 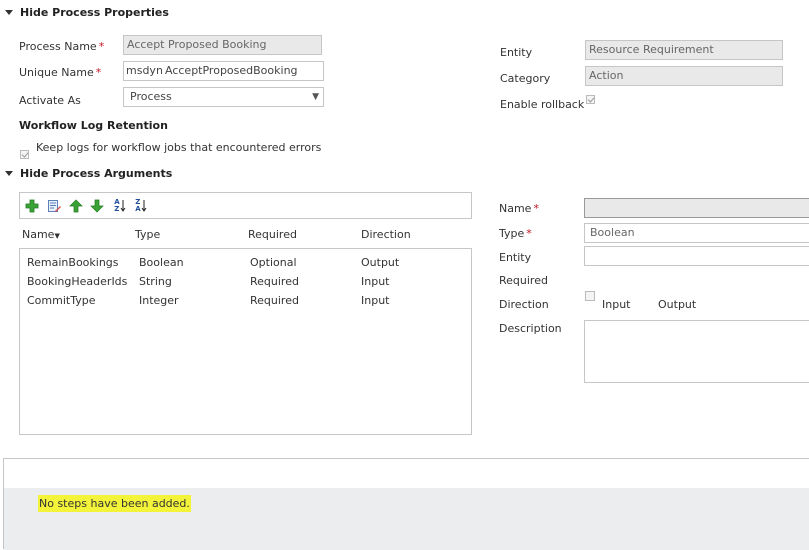 I want to click on activate-as-value: Process, so click(x=151, y=96).